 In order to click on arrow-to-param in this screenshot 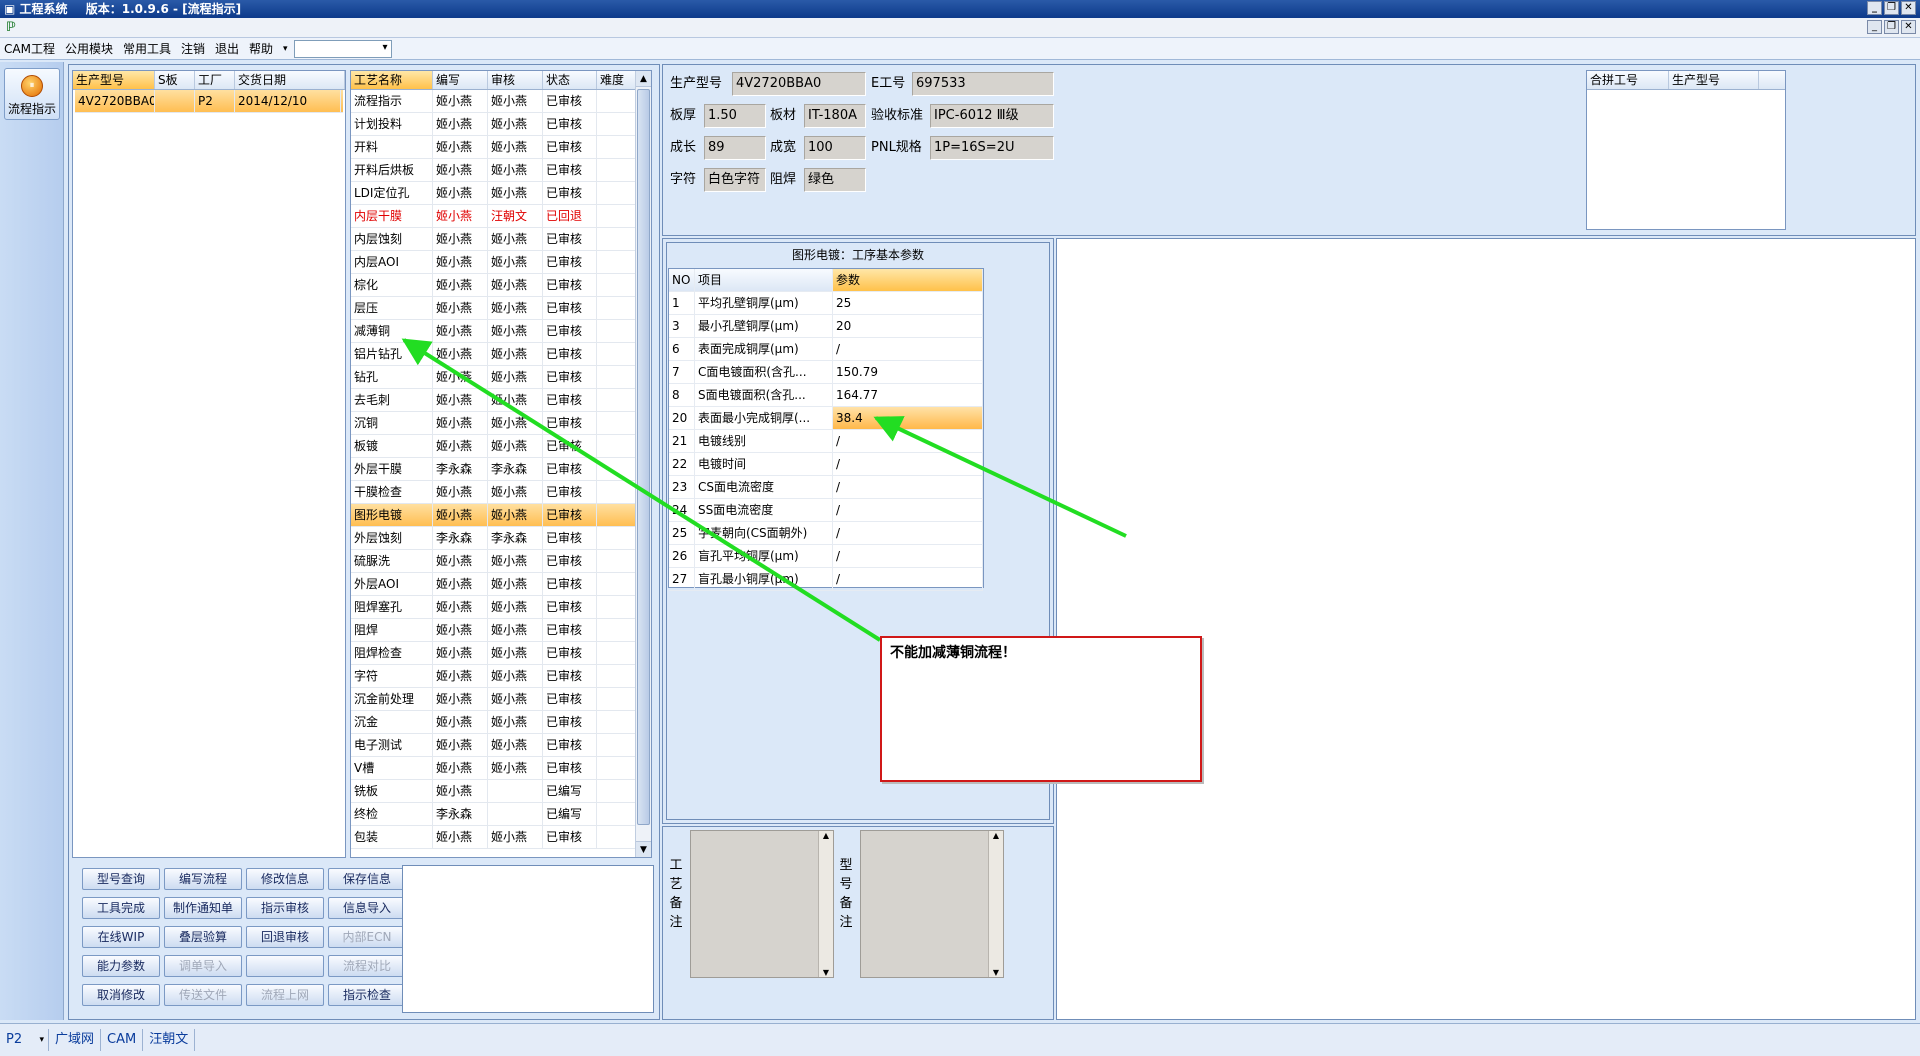, I will do `click(1000, 477)`.